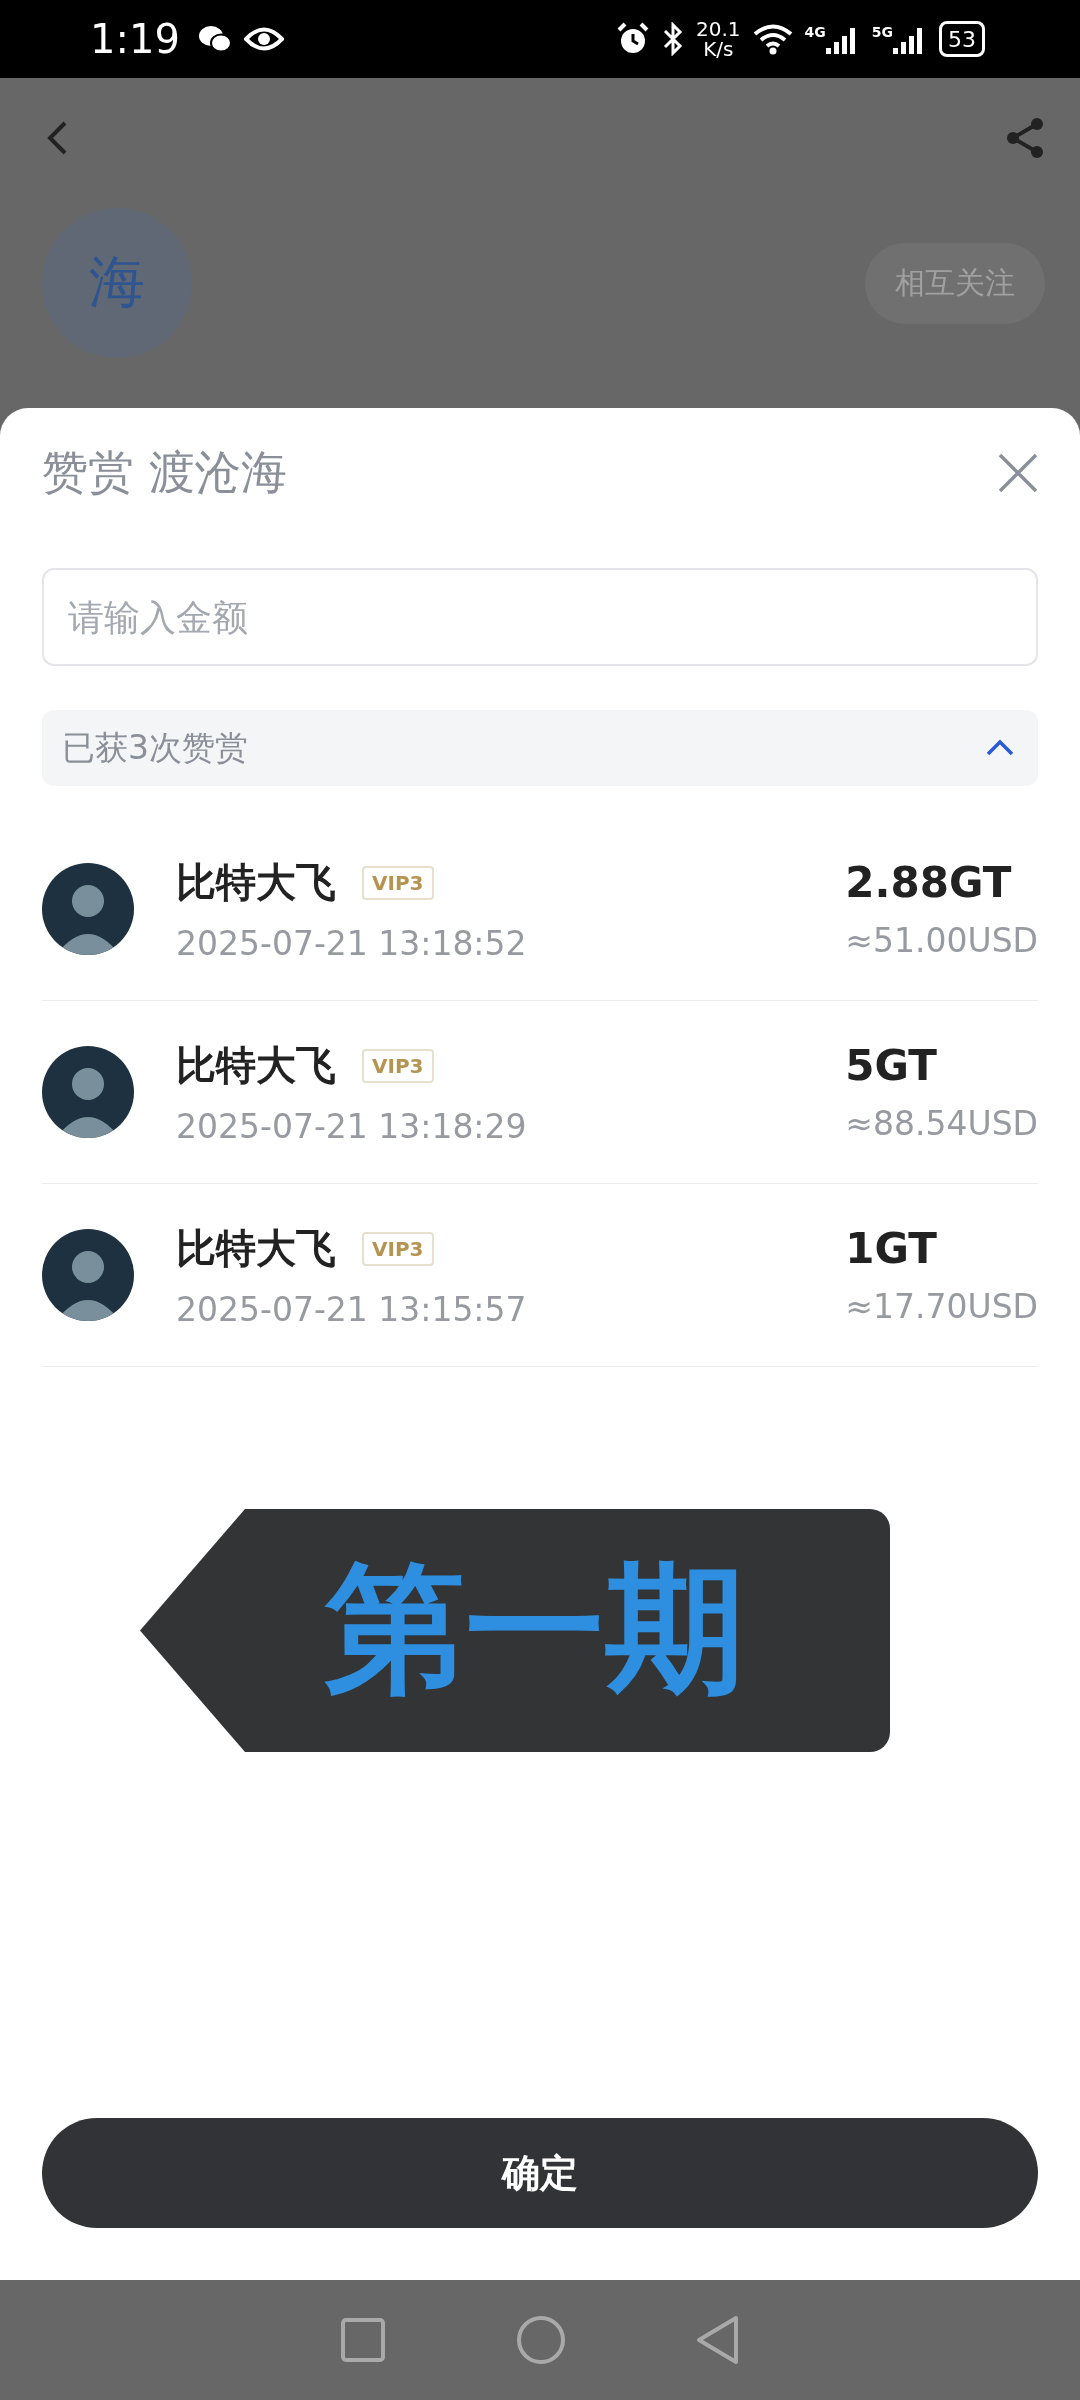 This screenshot has height=2400, width=1080. I want to click on back-nav-icon, so click(718, 2340).